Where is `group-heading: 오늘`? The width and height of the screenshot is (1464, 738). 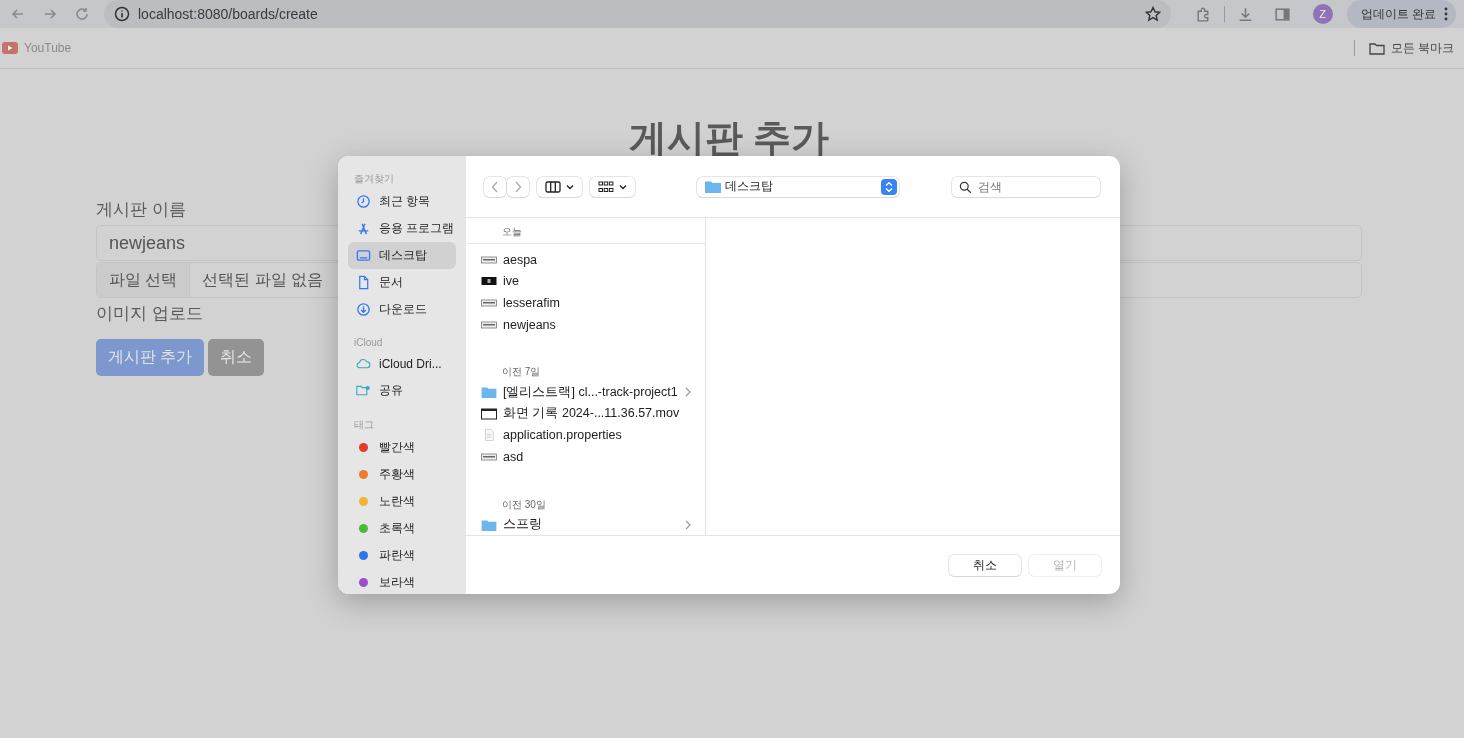 group-heading: 오늘 is located at coordinates (585, 231).